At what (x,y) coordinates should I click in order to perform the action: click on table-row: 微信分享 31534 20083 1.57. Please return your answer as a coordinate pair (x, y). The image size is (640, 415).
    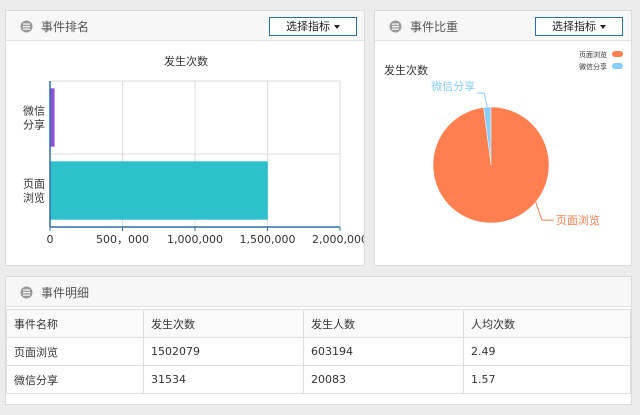
    Looking at the image, I should click on (318, 379).